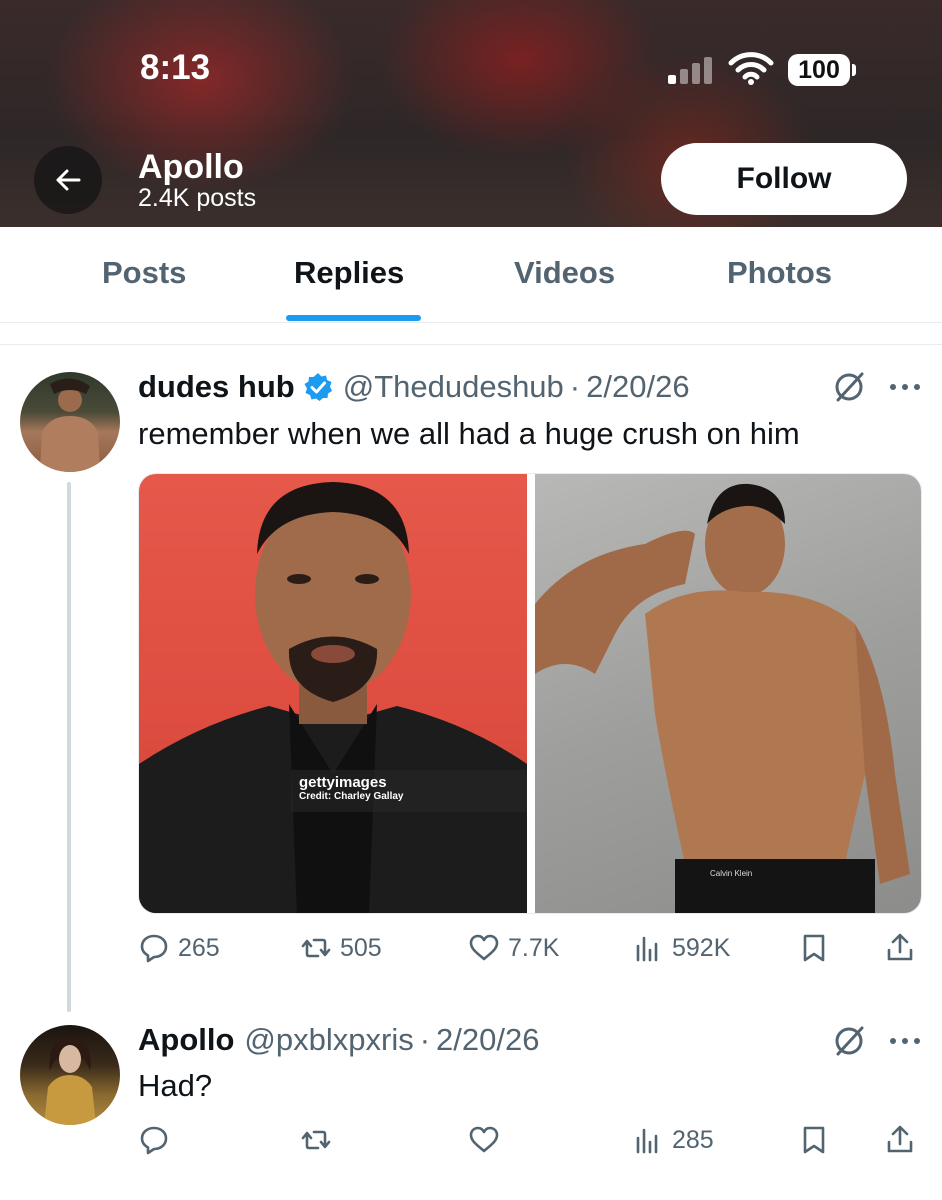  What do you see at coordinates (409, 791) in the screenshot?
I see `getty-watermark: gettyimages Credit: Charley Gallay` at bounding box center [409, 791].